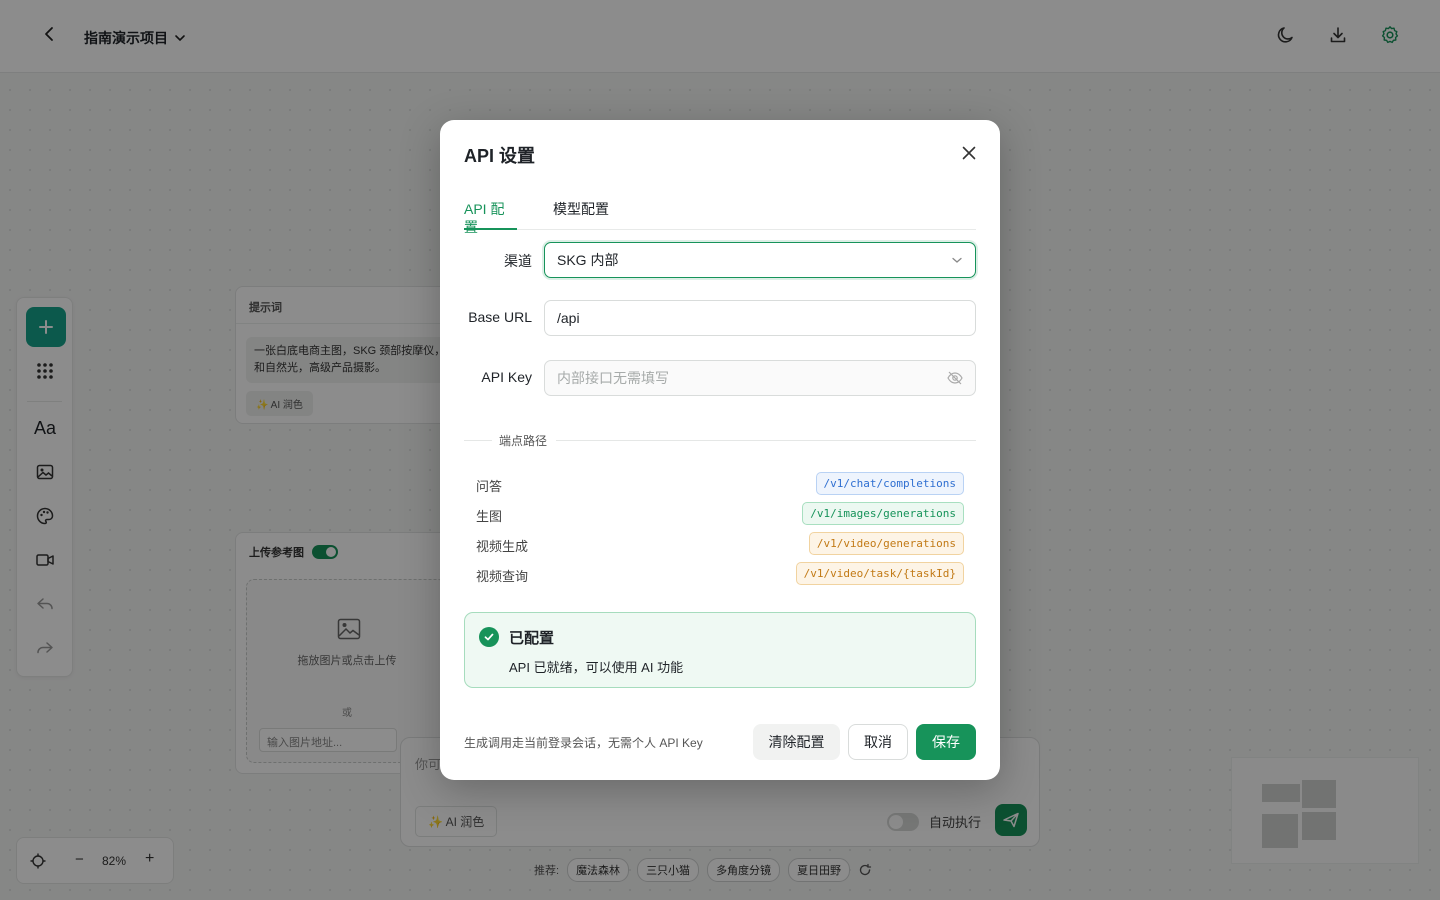 Image resolution: width=1440 pixels, height=900 pixels. What do you see at coordinates (489, 637) in the screenshot?
I see `check-circle-icon` at bounding box center [489, 637].